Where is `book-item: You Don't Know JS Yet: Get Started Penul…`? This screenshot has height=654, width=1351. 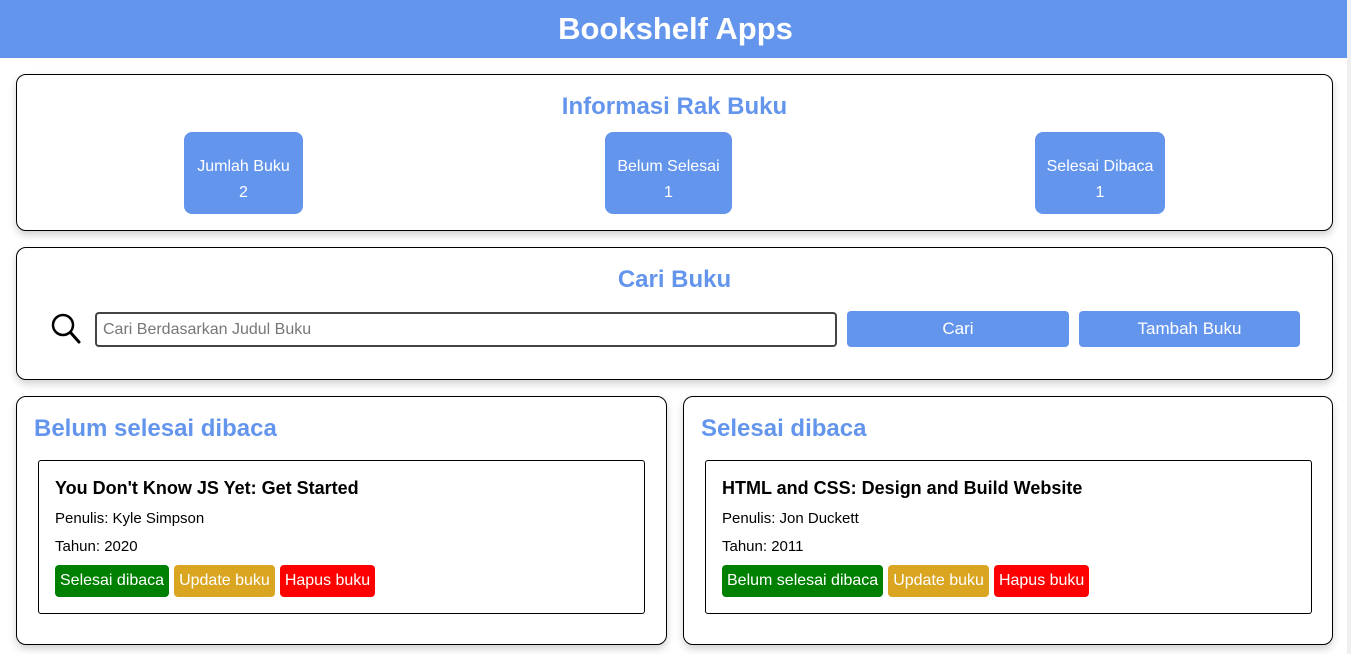 book-item: You Don't Know JS Yet: Get Started Penul… is located at coordinates (341, 537).